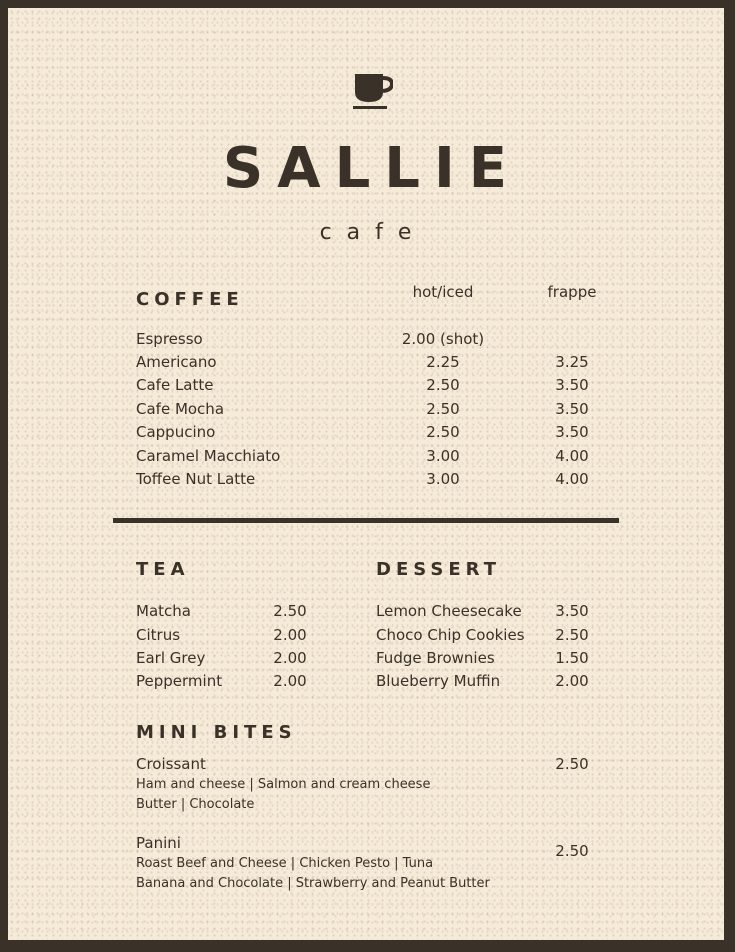  What do you see at coordinates (175, 385) in the screenshot?
I see `coffee-item-name: Cafe Latte` at bounding box center [175, 385].